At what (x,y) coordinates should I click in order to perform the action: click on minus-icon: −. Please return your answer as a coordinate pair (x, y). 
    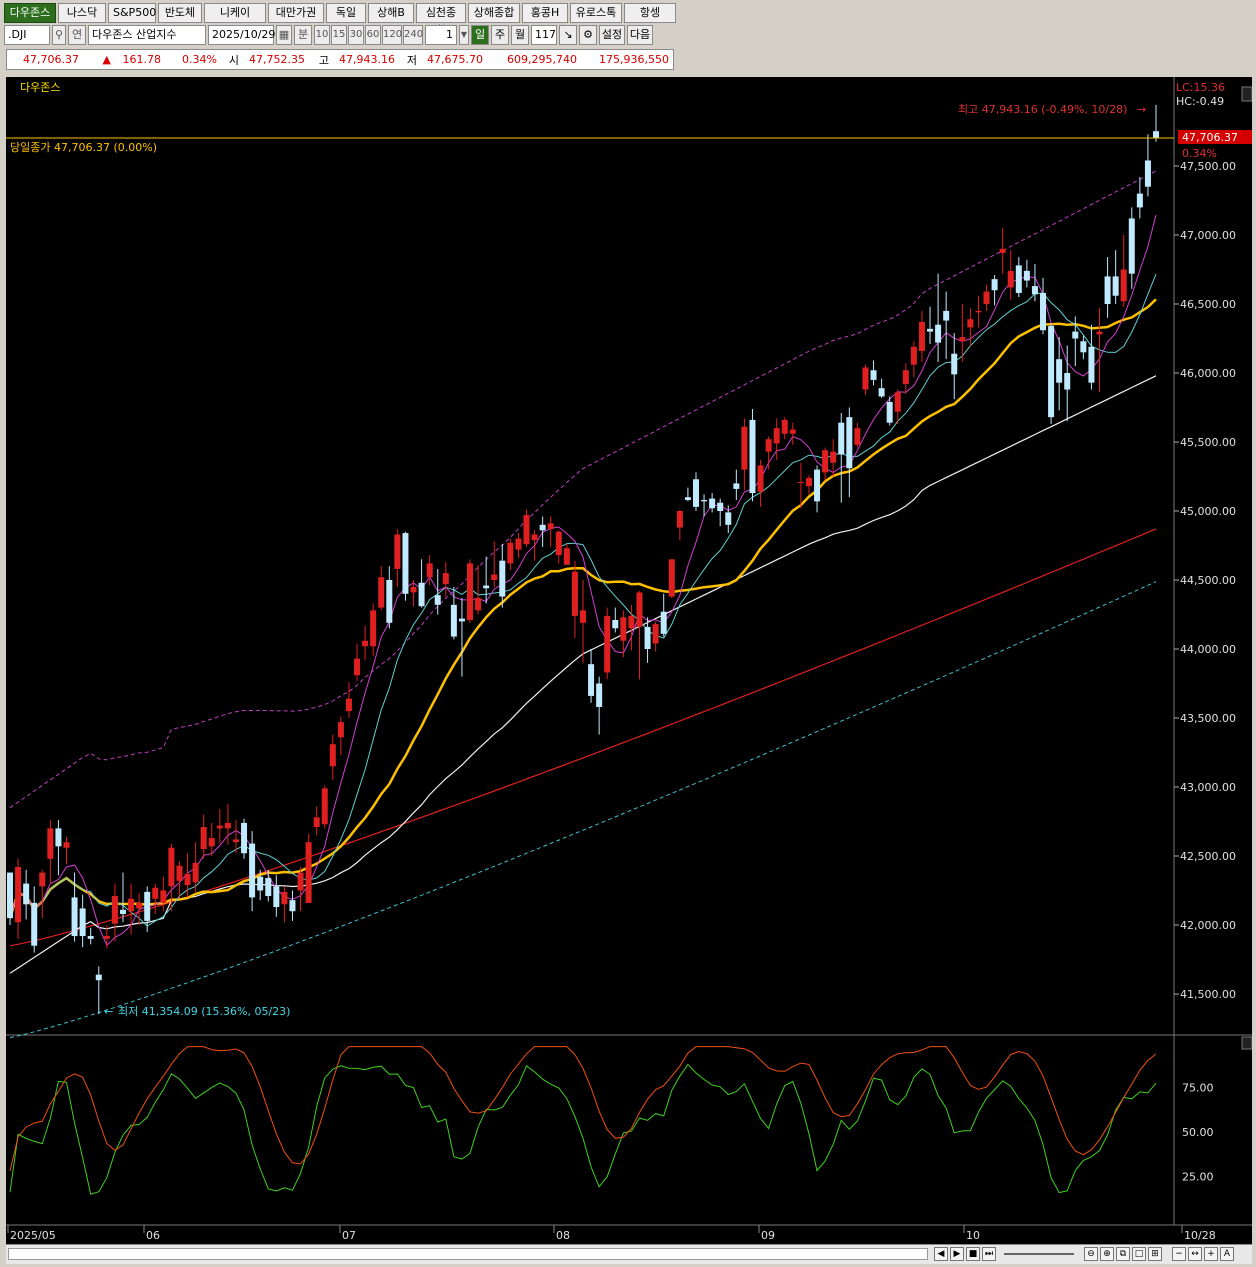
    Looking at the image, I should click on (1179, 1254).